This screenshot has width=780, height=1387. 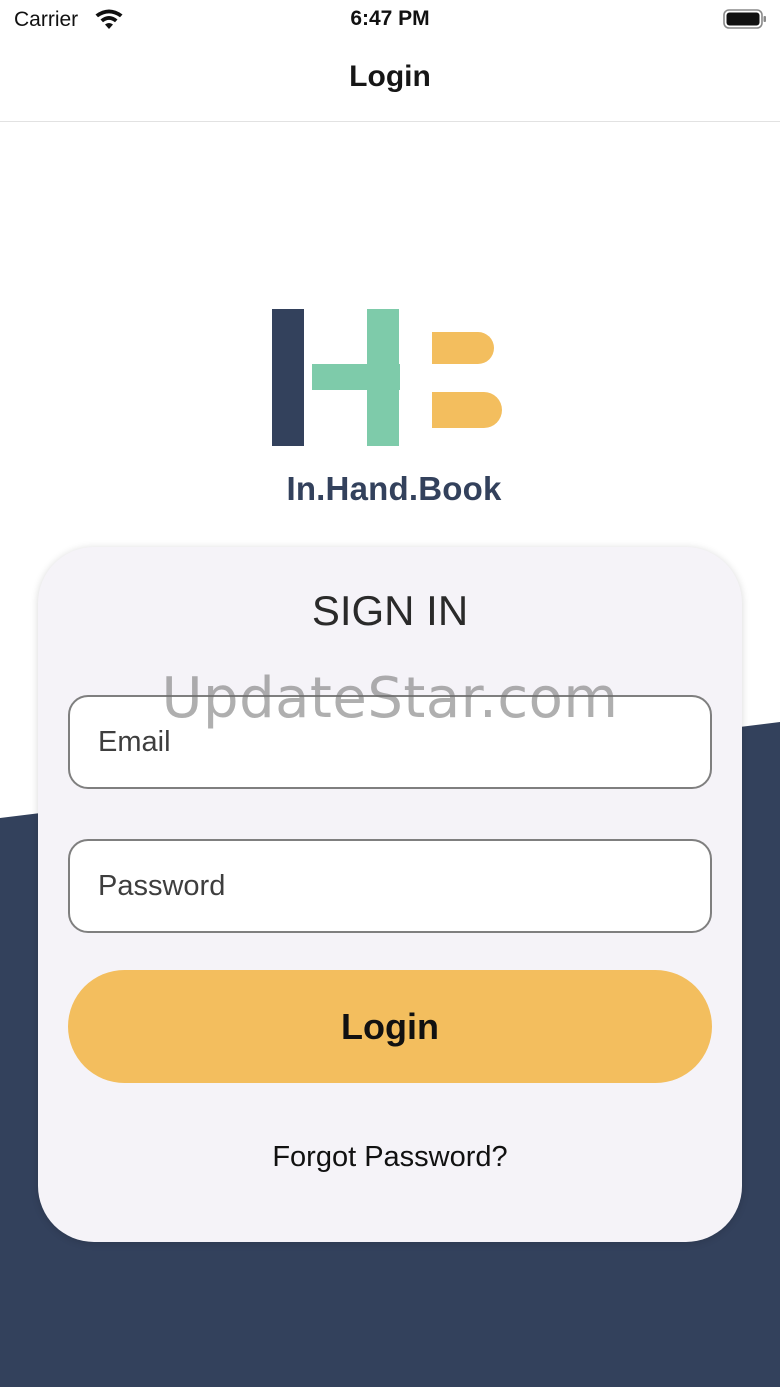 I want to click on email-field, so click(x=390, y=742).